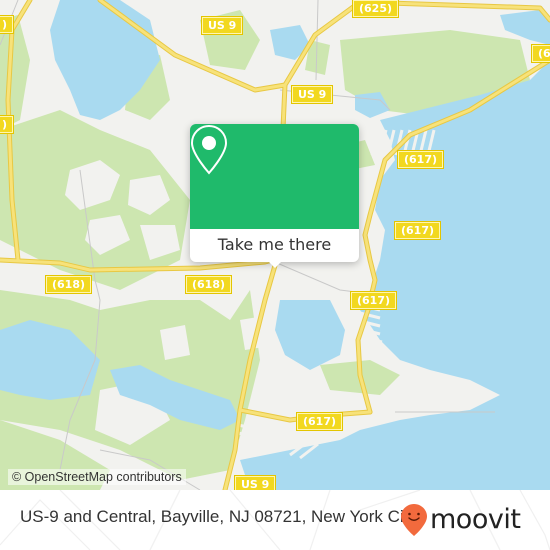  What do you see at coordinates (376, 8) in the screenshot?
I see `road-shield-cr625: (625)` at bounding box center [376, 8].